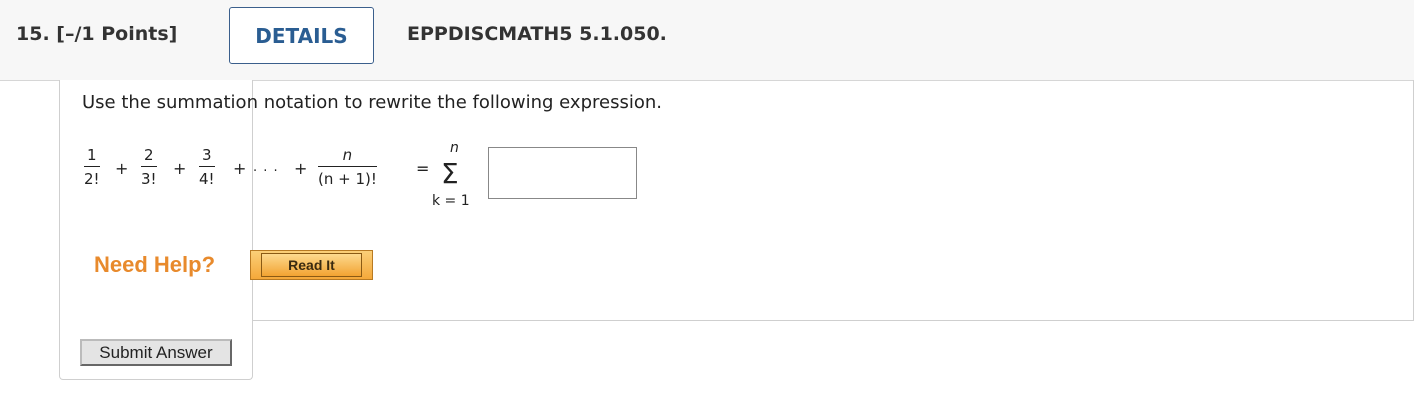  What do you see at coordinates (149, 167) in the screenshot?
I see `fraction-term-2: 2 3!` at bounding box center [149, 167].